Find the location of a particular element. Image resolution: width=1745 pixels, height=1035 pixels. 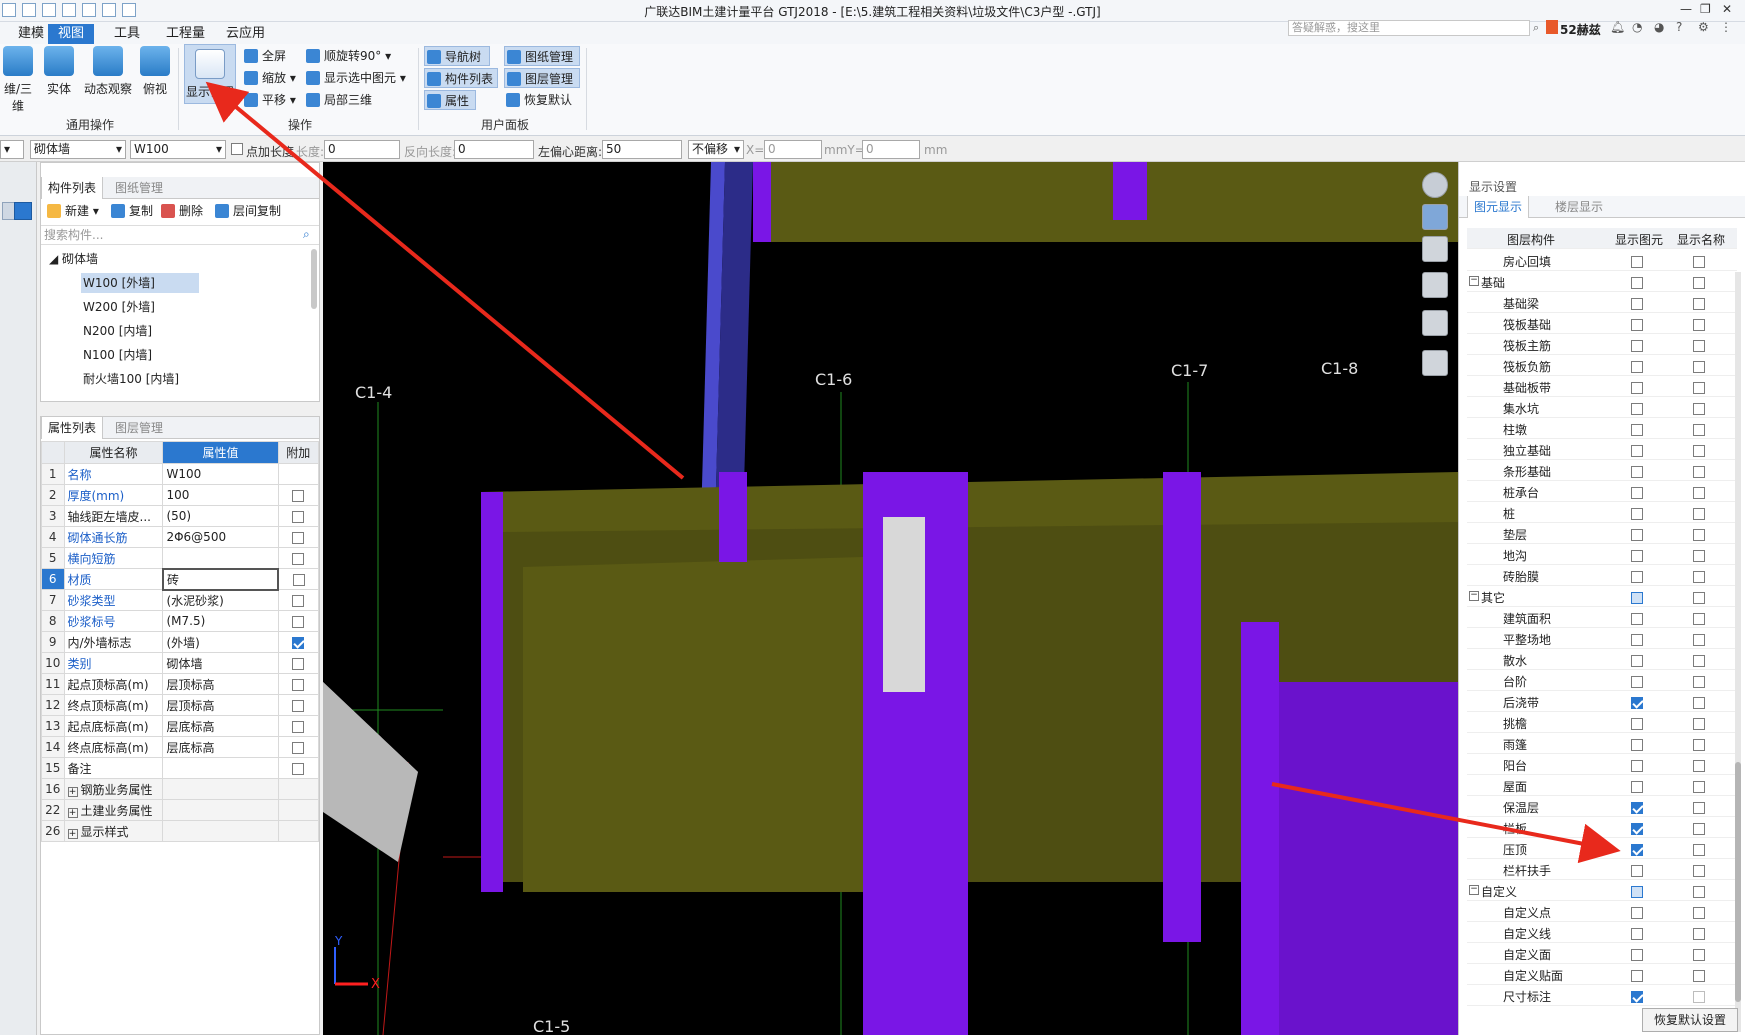

tab-drawing-mgmt: 图纸管理 is located at coordinates (139, 188).